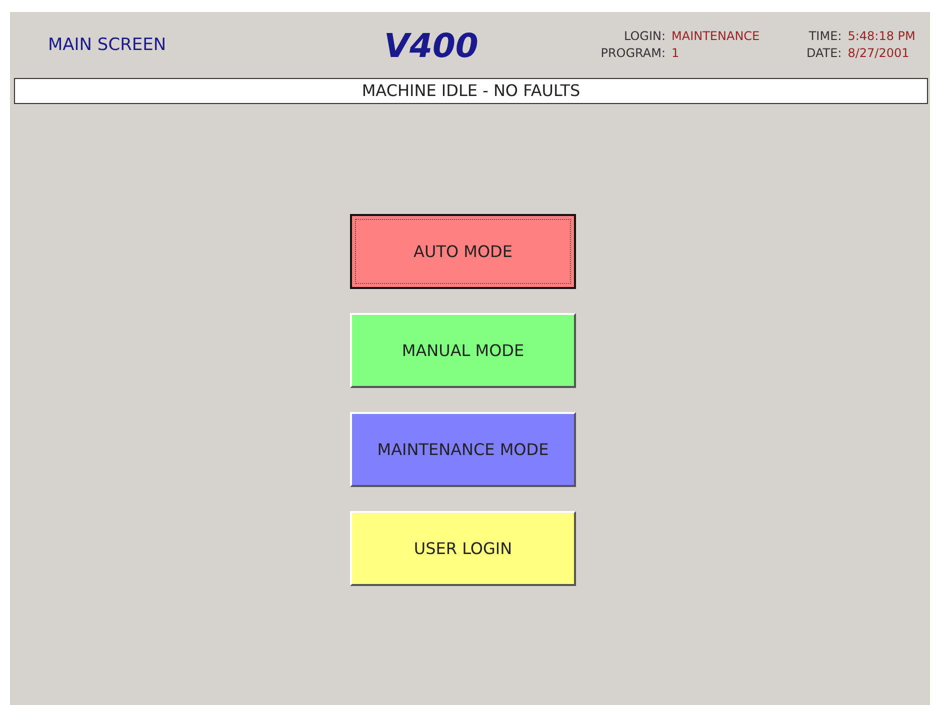  I want to click on login-label: LOGIN:, so click(644, 36).